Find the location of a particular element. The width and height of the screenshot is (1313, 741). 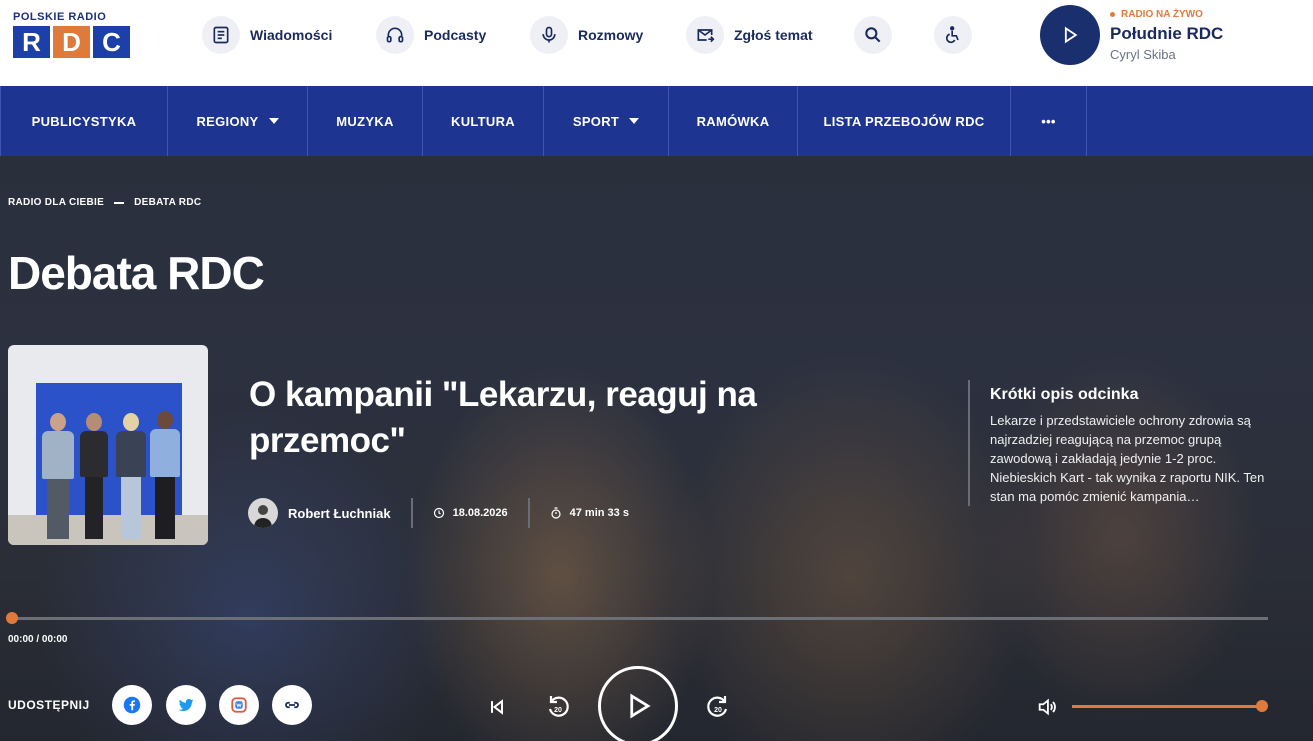

main-play-button is located at coordinates (638, 703).